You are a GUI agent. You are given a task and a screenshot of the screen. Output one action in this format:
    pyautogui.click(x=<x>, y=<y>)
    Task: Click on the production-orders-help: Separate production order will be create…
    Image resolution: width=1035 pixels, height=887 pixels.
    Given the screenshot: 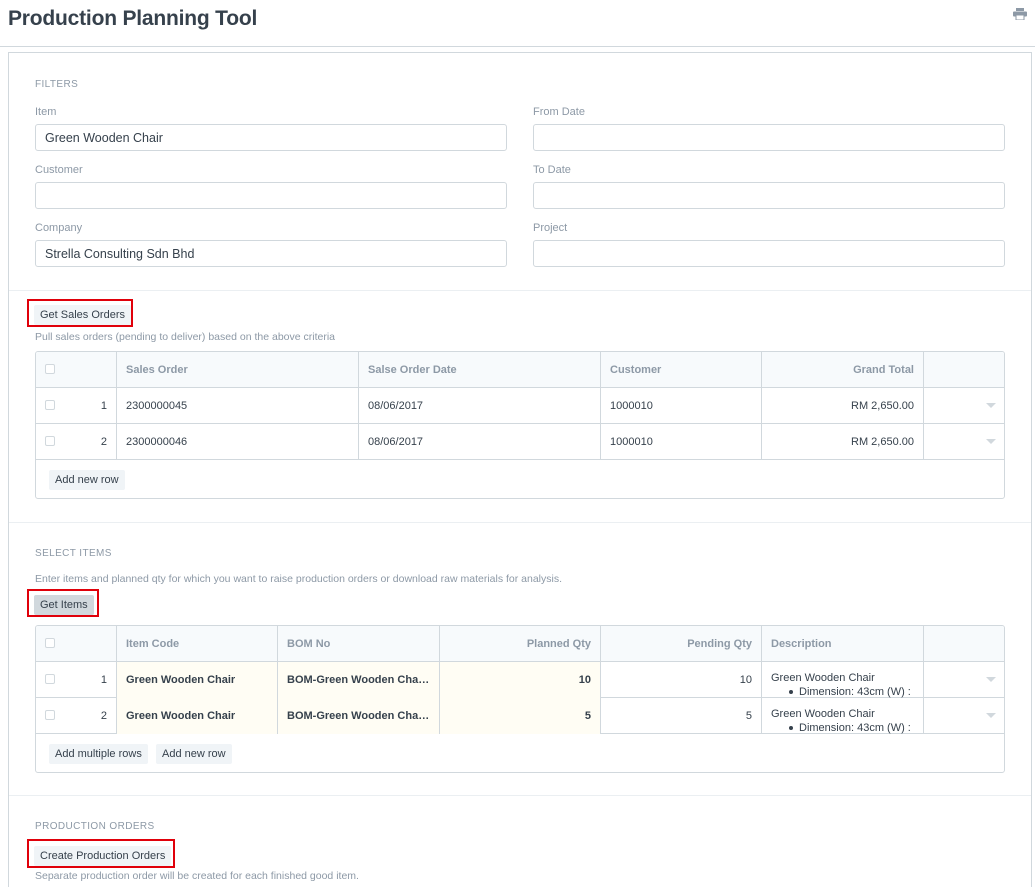 What is the action you would take?
    pyautogui.click(x=197, y=876)
    